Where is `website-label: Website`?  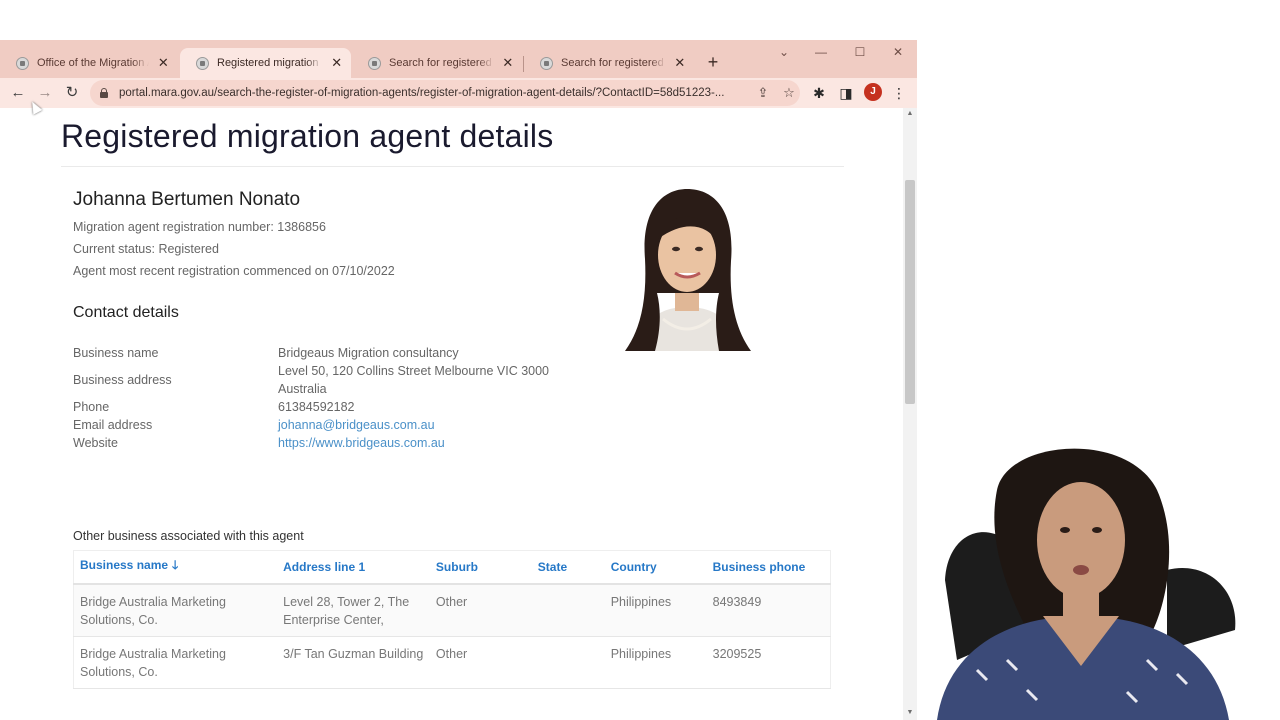 website-label: Website is located at coordinates (95, 443).